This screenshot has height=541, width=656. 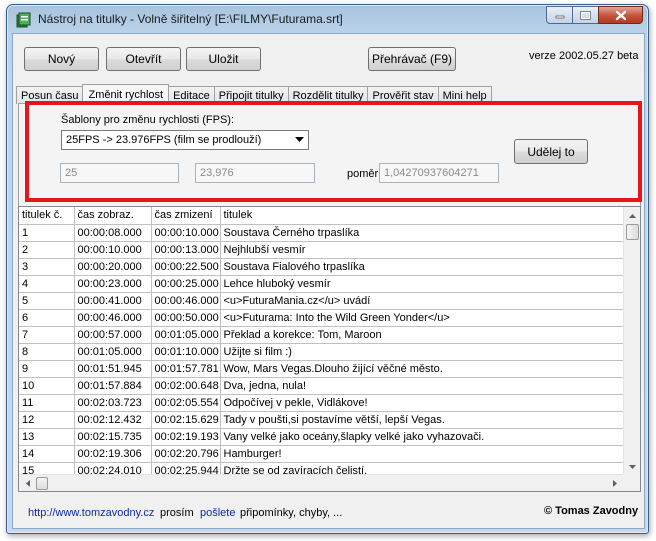 What do you see at coordinates (186, 318) in the screenshot?
I see `cell-hide-time: 00:00:50.000` at bounding box center [186, 318].